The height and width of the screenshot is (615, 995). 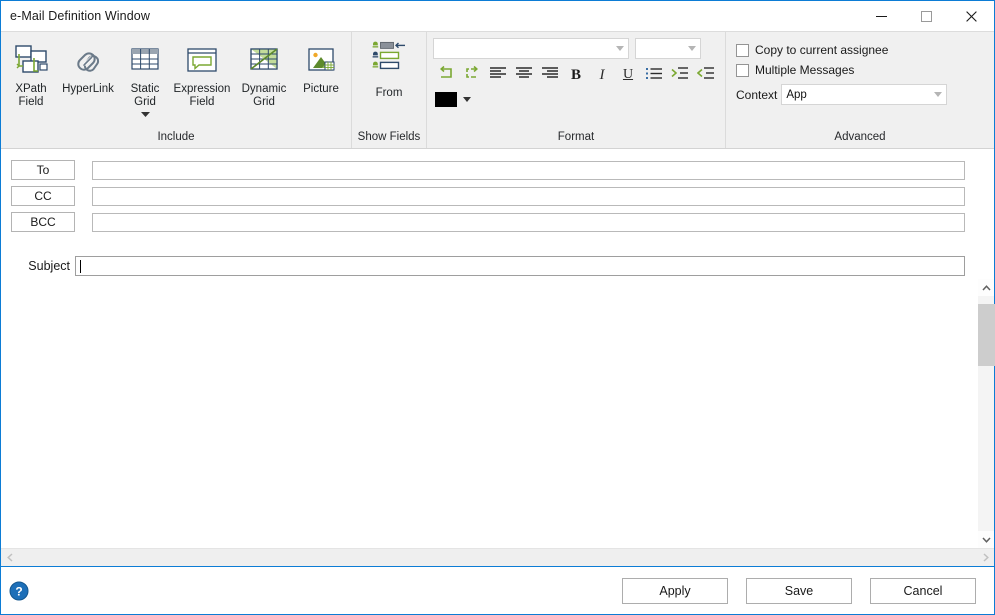 I want to click on subject-label: Subject, so click(x=49, y=266).